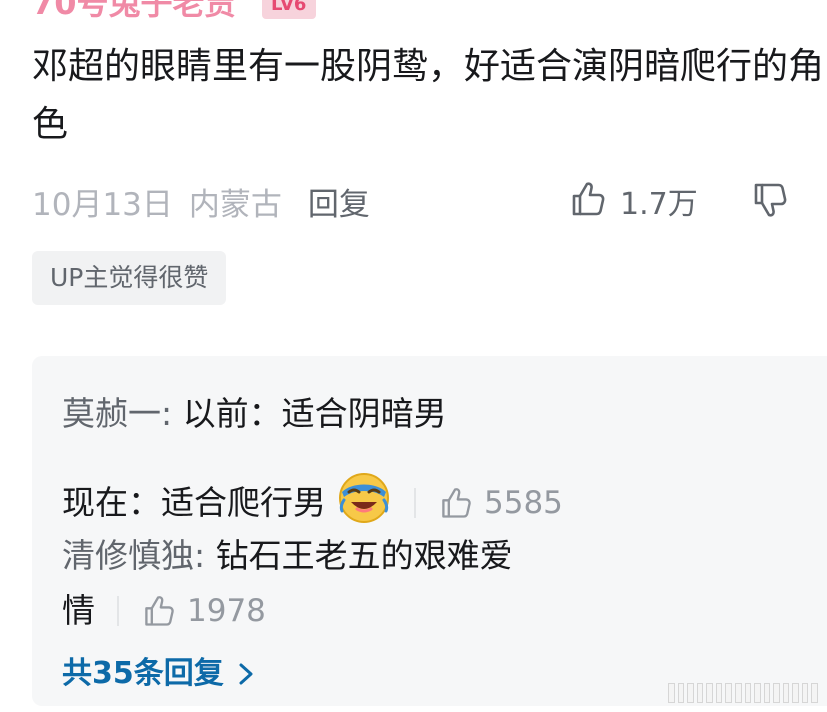 This screenshot has height=712, width=827. I want to click on up-liked-tag: UP主觉得很赞, so click(129, 278).